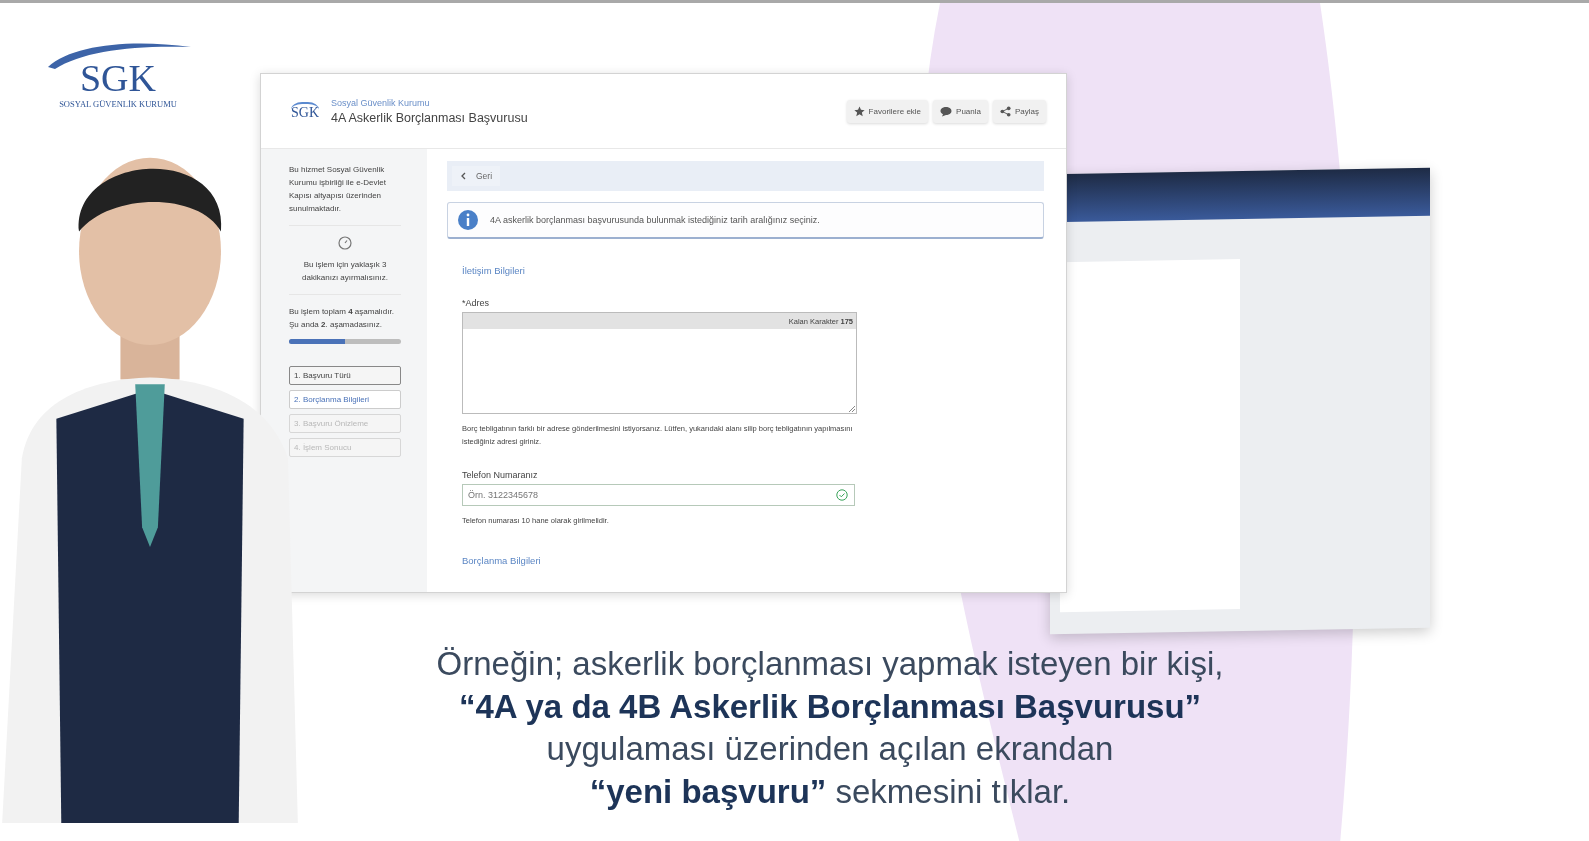 This screenshot has width=1589, height=841. Describe the element at coordinates (887, 111) in the screenshot. I see `favorite-button: Favorilere ekle` at that location.